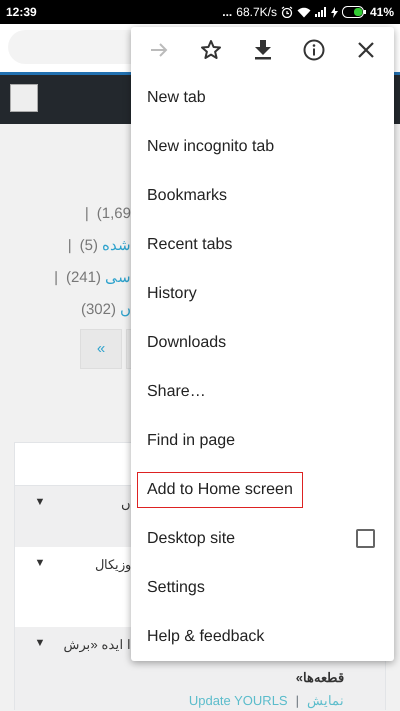  Describe the element at coordinates (126, 504) in the screenshot. I see `row-title: ں` at that location.